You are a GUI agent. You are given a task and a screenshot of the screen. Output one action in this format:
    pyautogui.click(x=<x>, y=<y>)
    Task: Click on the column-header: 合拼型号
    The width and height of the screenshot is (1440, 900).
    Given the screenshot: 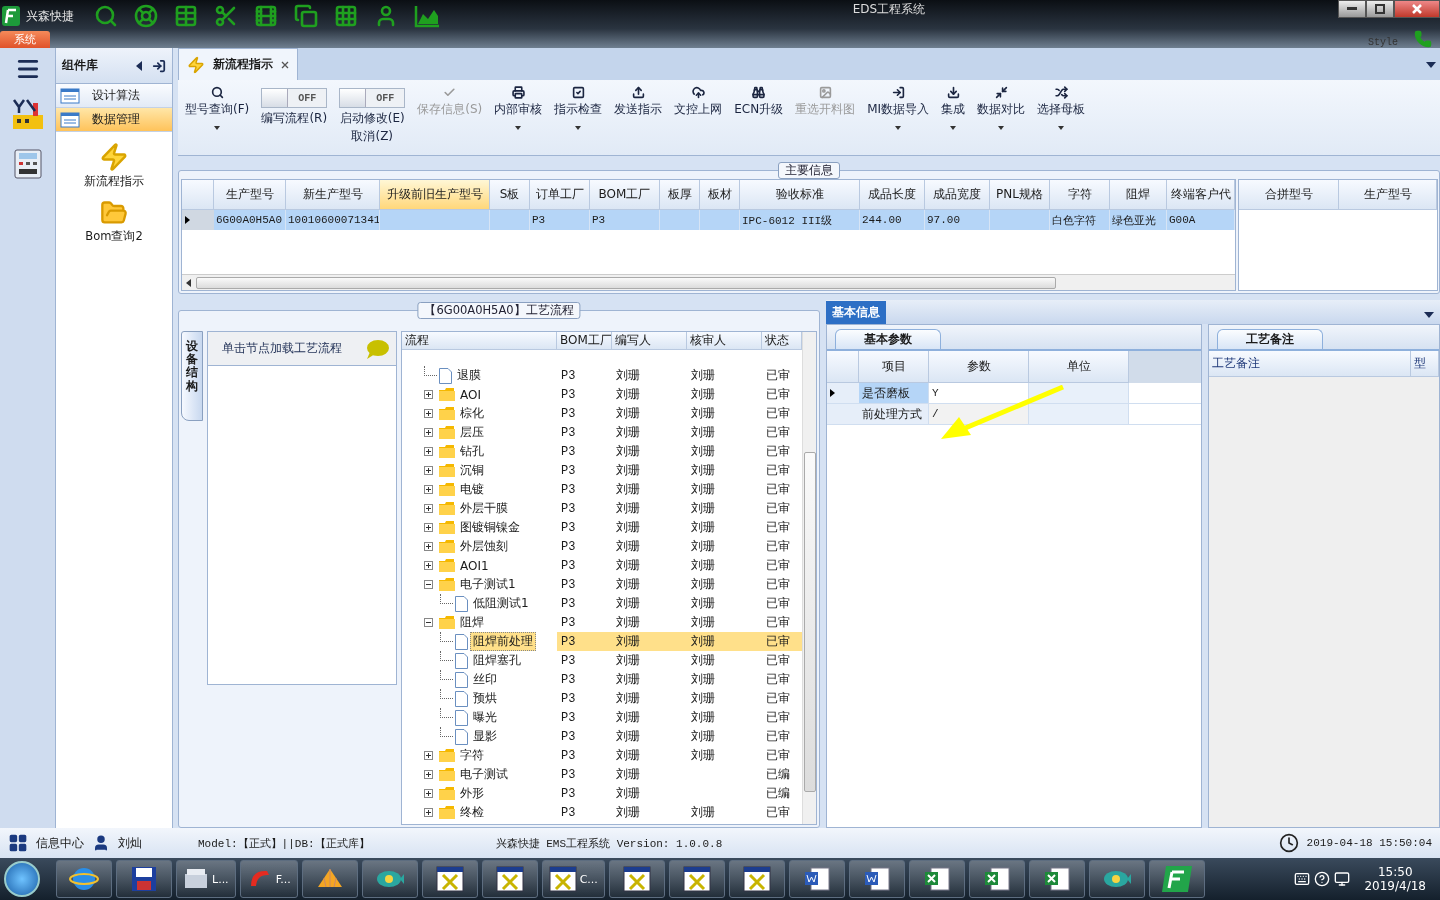 What is the action you would take?
    pyautogui.click(x=1289, y=195)
    